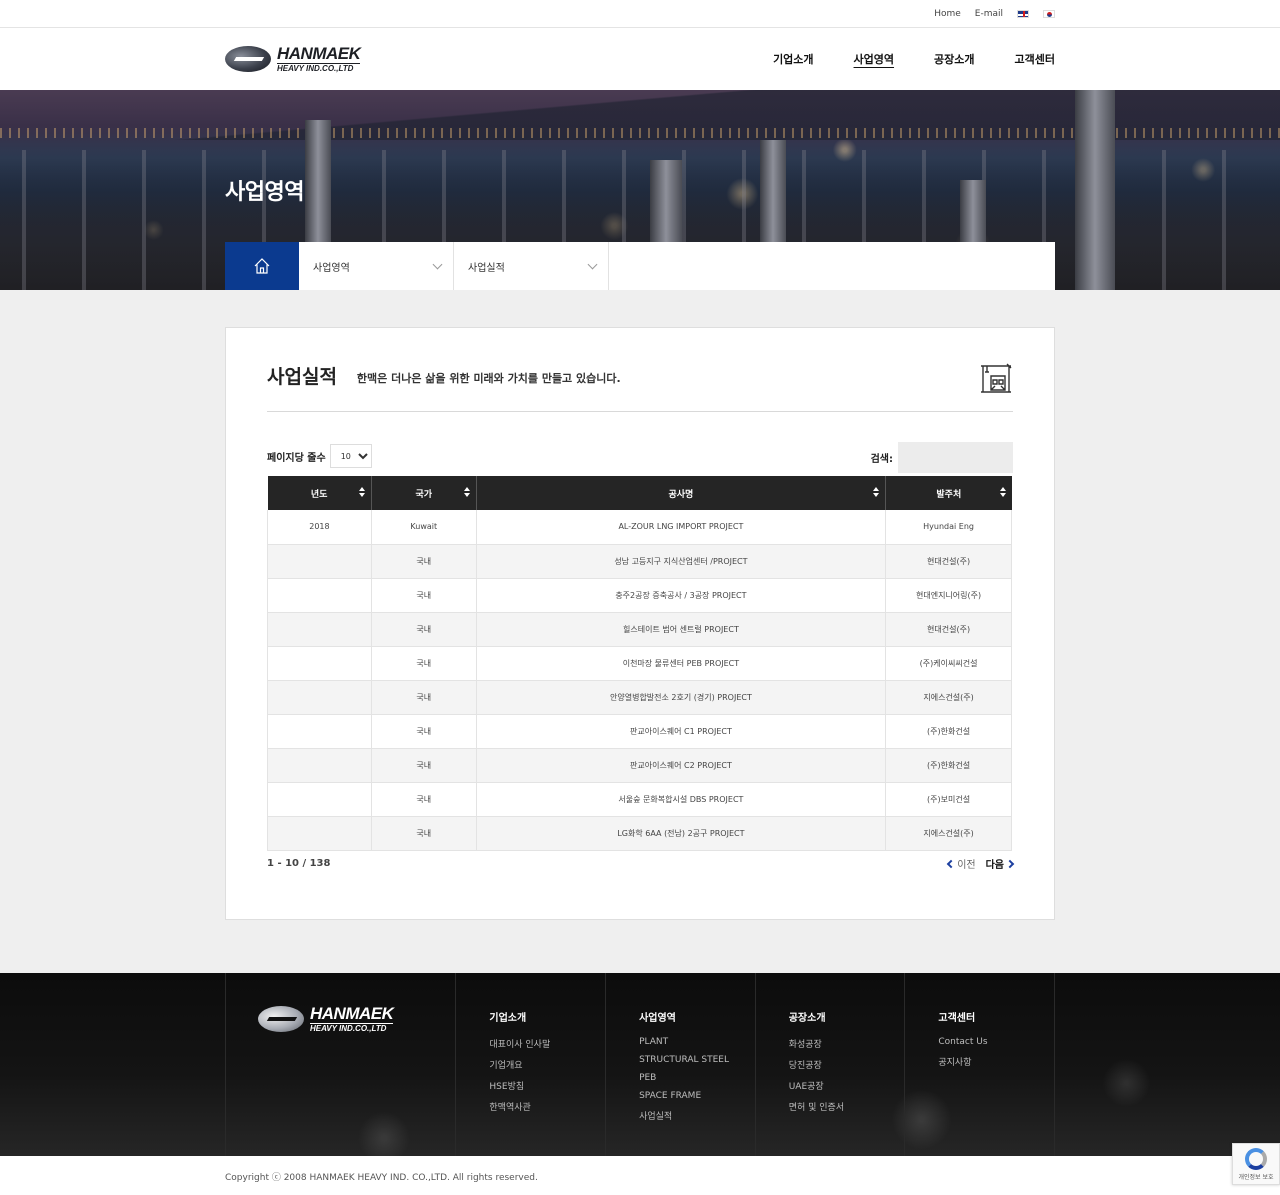  What do you see at coordinates (299, 863) in the screenshot?
I see `pagination-info: 1 - 10 / 138` at bounding box center [299, 863].